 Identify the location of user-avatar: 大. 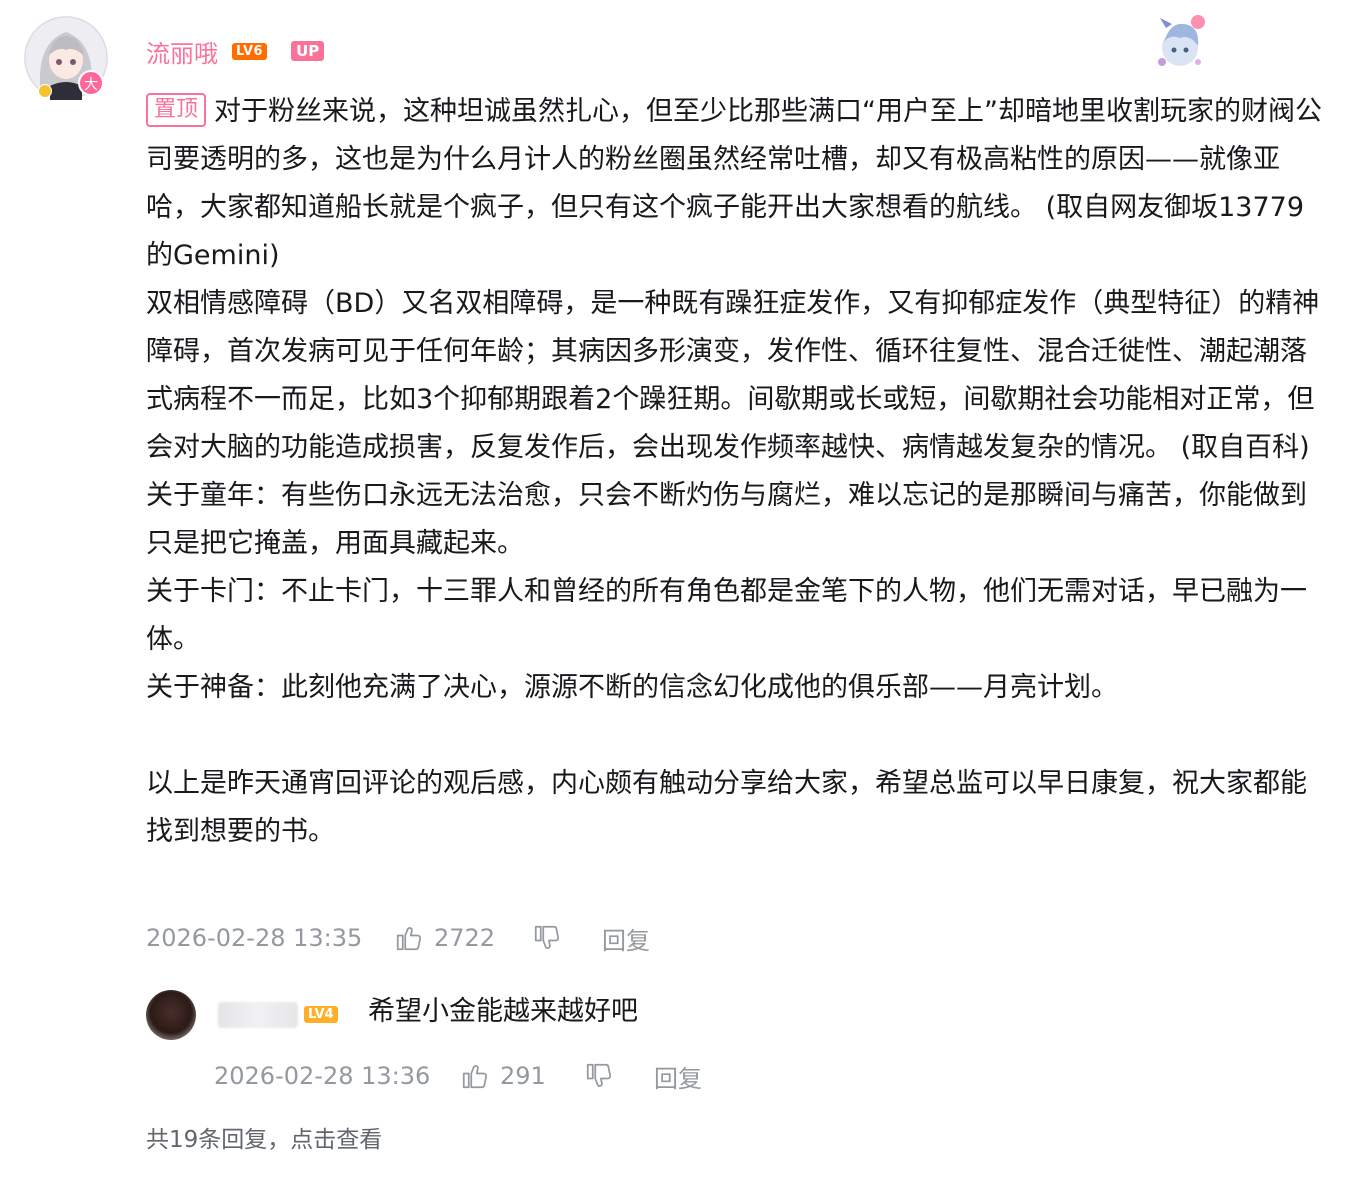
(66, 58).